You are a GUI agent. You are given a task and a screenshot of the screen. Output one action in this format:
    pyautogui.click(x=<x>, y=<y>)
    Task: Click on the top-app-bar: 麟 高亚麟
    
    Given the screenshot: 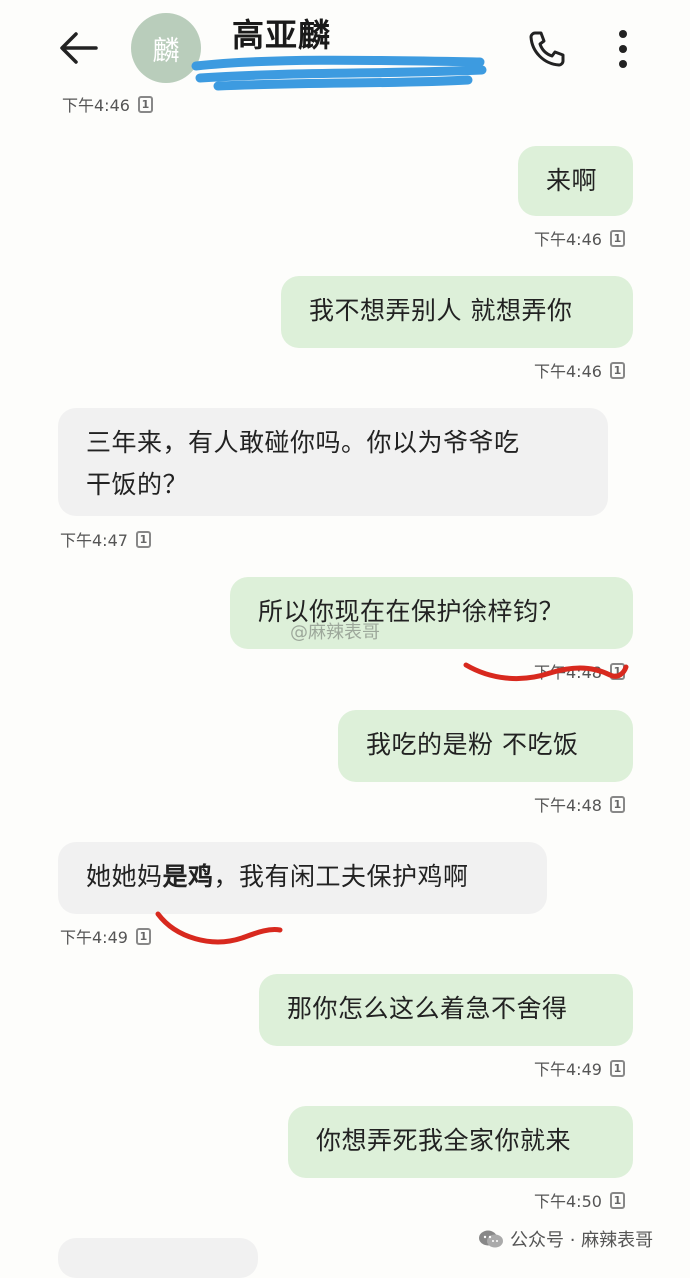 What is the action you would take?
    pyautogui.click(x=345, y=48)
    